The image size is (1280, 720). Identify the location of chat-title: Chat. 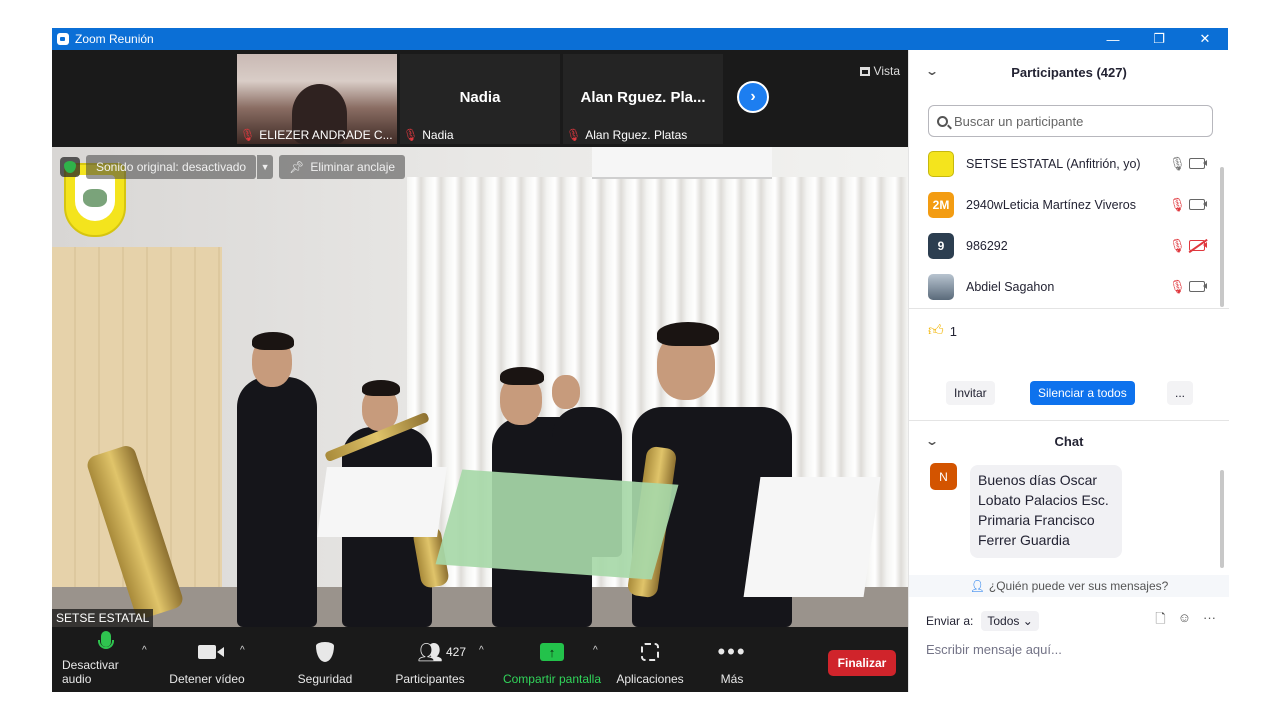
(1069, 441).